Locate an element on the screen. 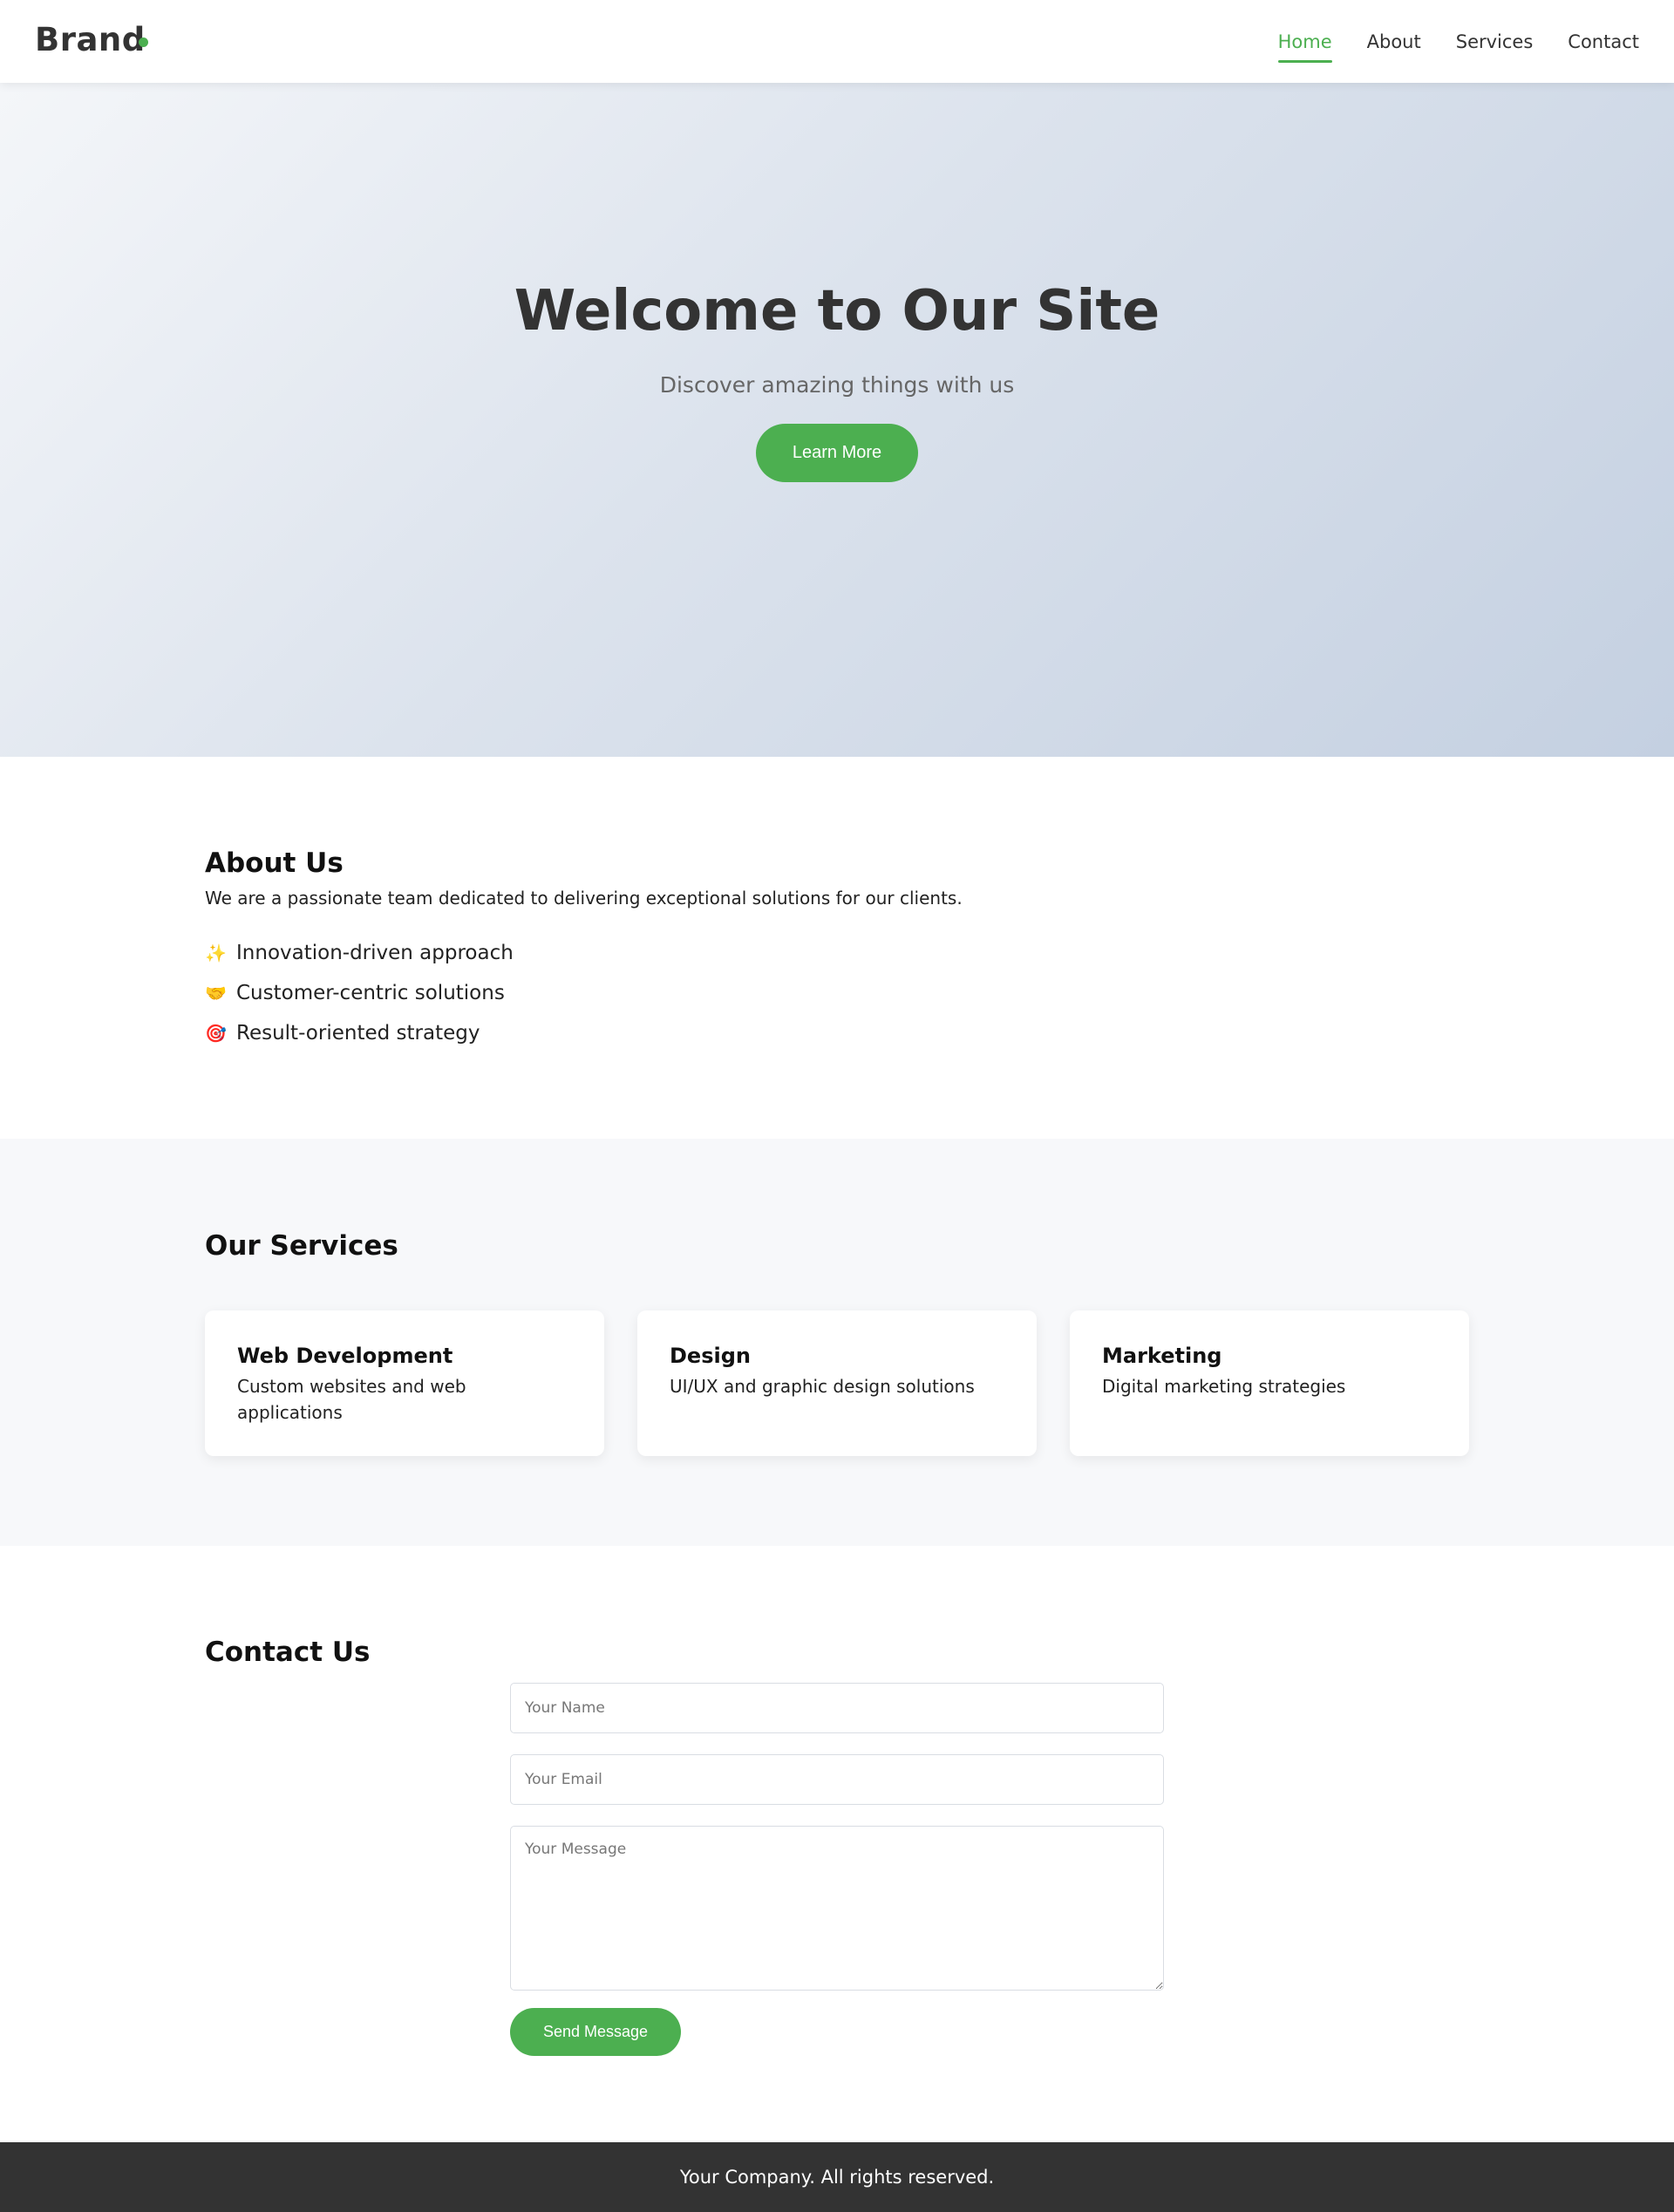 The image size is (1674, 2212). nav-item-about: About is located at coordinates (1394, 41).